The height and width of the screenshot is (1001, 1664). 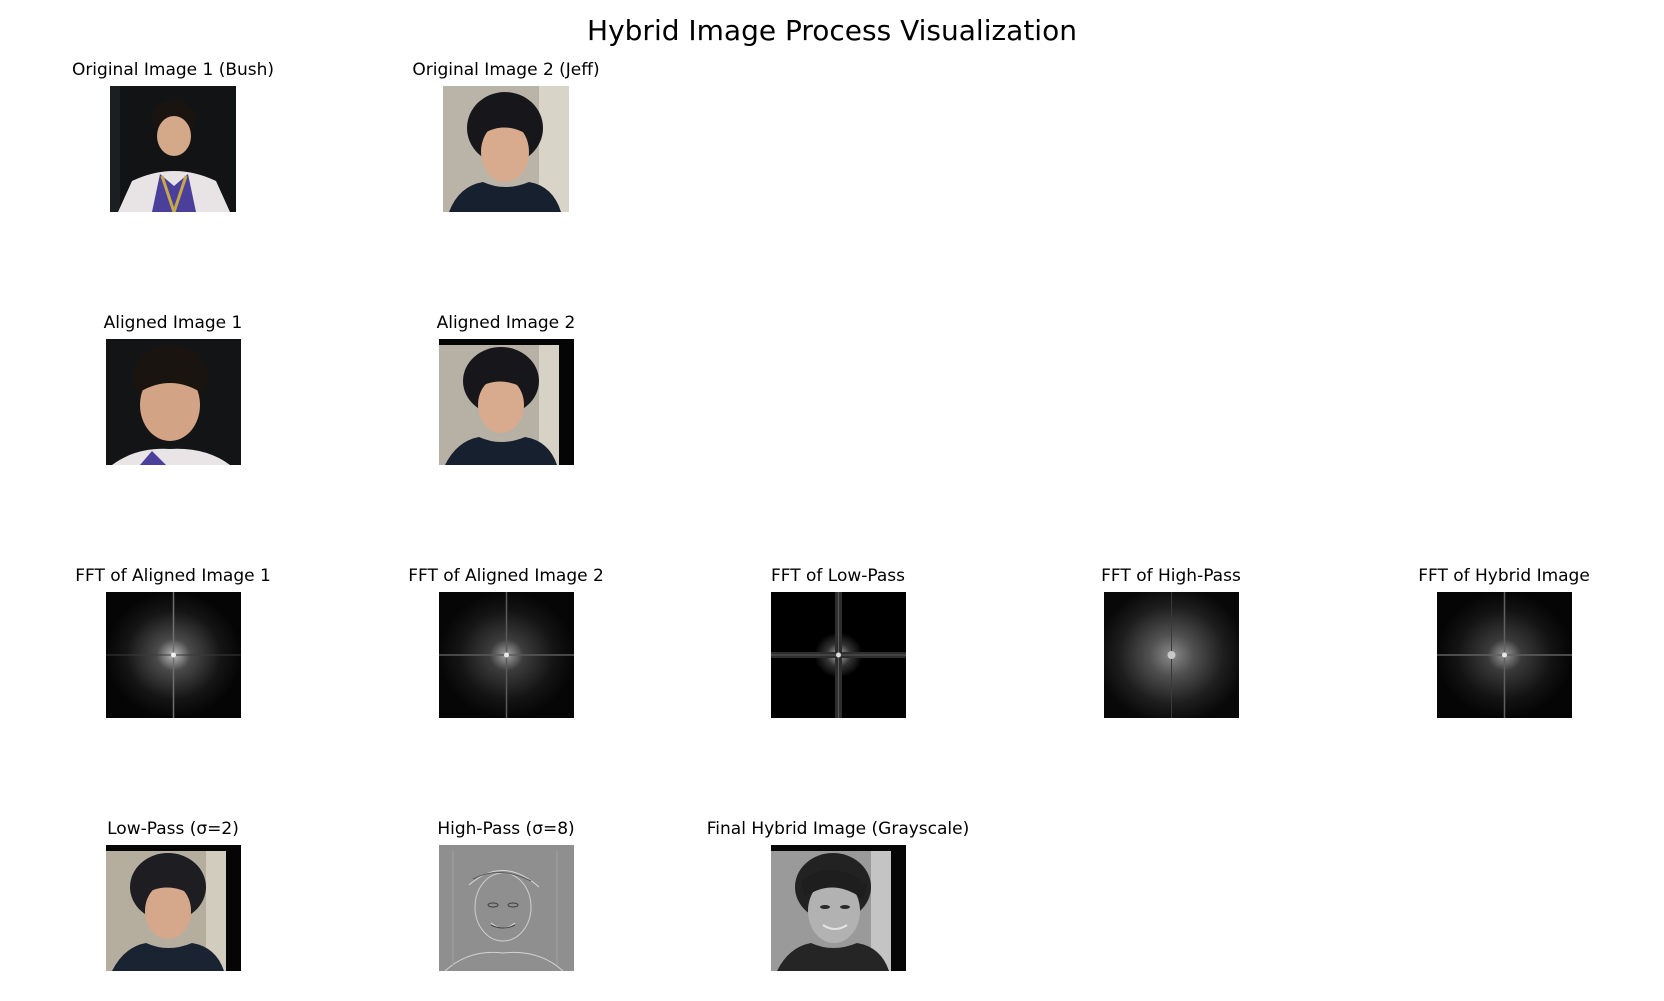 I want to click on panel-title-fft-hybrid: FFT of Hybrid Image, so click(x=1504, y=576).